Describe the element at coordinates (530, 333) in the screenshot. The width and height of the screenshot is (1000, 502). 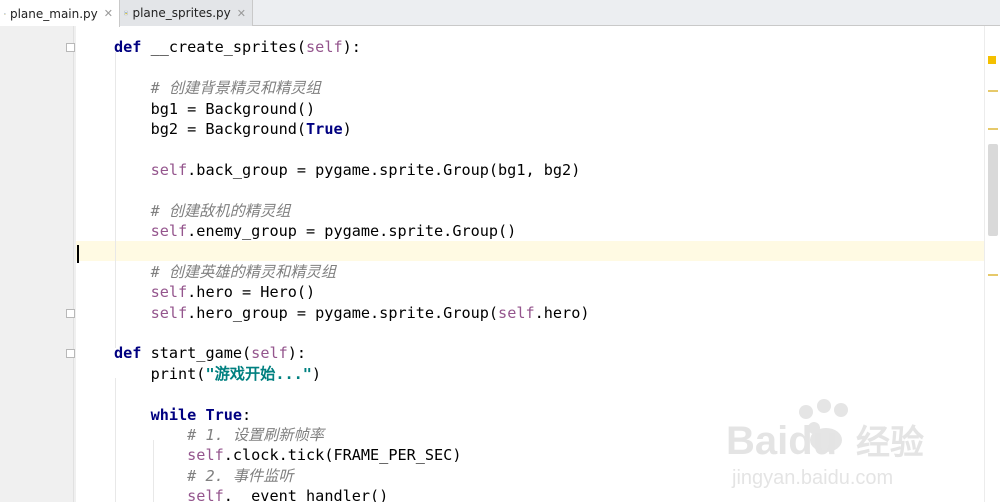
I see `code-line: 38` at that location.